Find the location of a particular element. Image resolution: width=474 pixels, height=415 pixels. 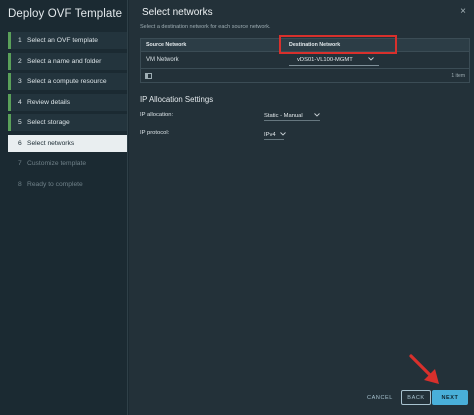

step-label: Select networks is located at coordinates (51, 143).